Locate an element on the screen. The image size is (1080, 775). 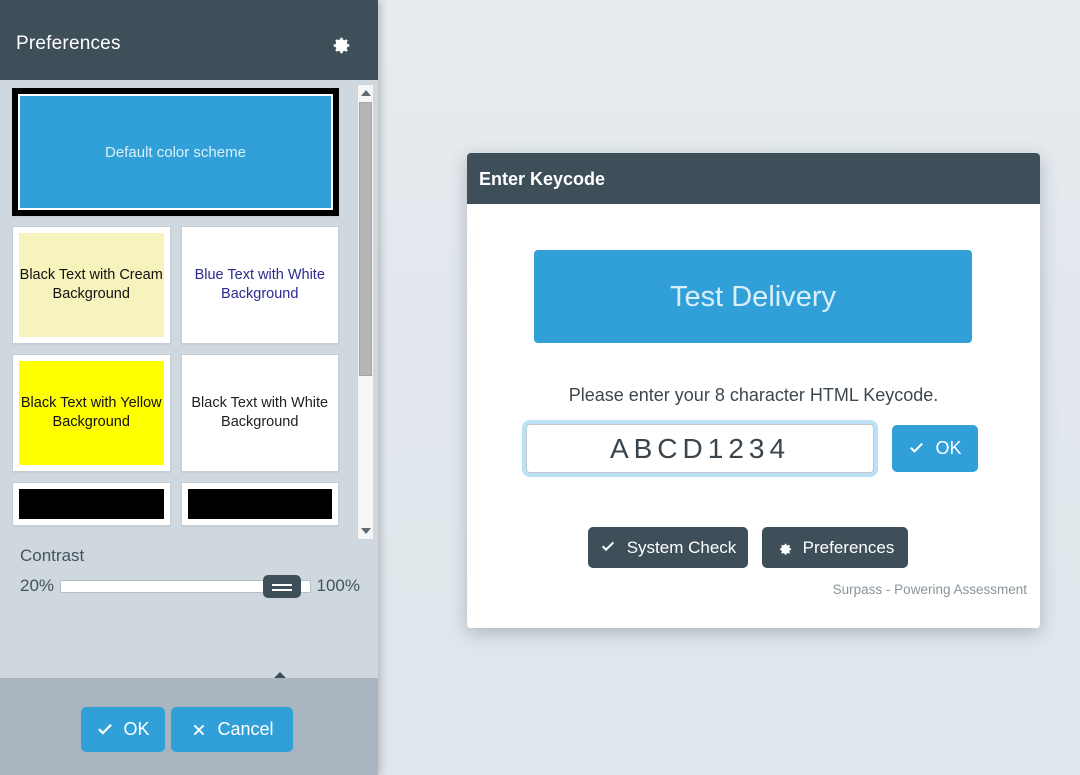
dialog-preferences-button: Preferences is located at coordinates (835, 547).